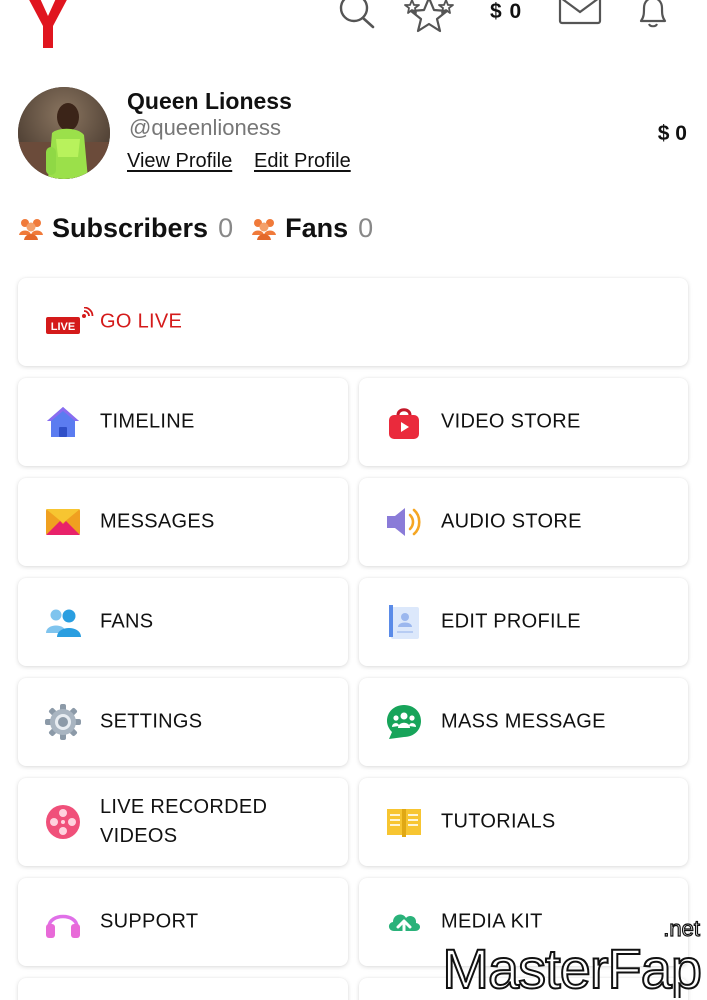  I want to click on counters-row: Subscribers 0 Fans 0, so click(204, 228).